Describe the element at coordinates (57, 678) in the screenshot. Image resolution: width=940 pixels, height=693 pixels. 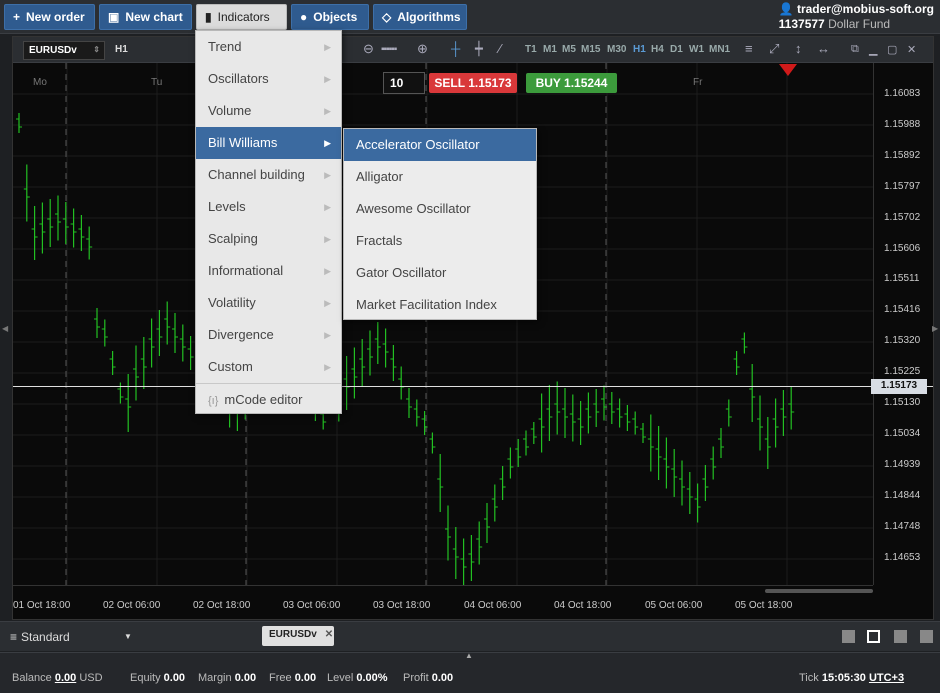
I see `balance-stat: Balance 0.00 USD` at that location.